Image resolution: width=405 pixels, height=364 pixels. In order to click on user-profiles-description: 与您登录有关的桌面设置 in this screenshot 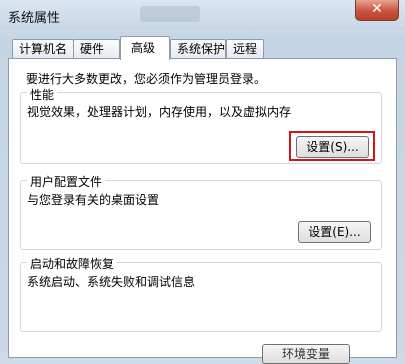, I will do `click(93, 200)`.